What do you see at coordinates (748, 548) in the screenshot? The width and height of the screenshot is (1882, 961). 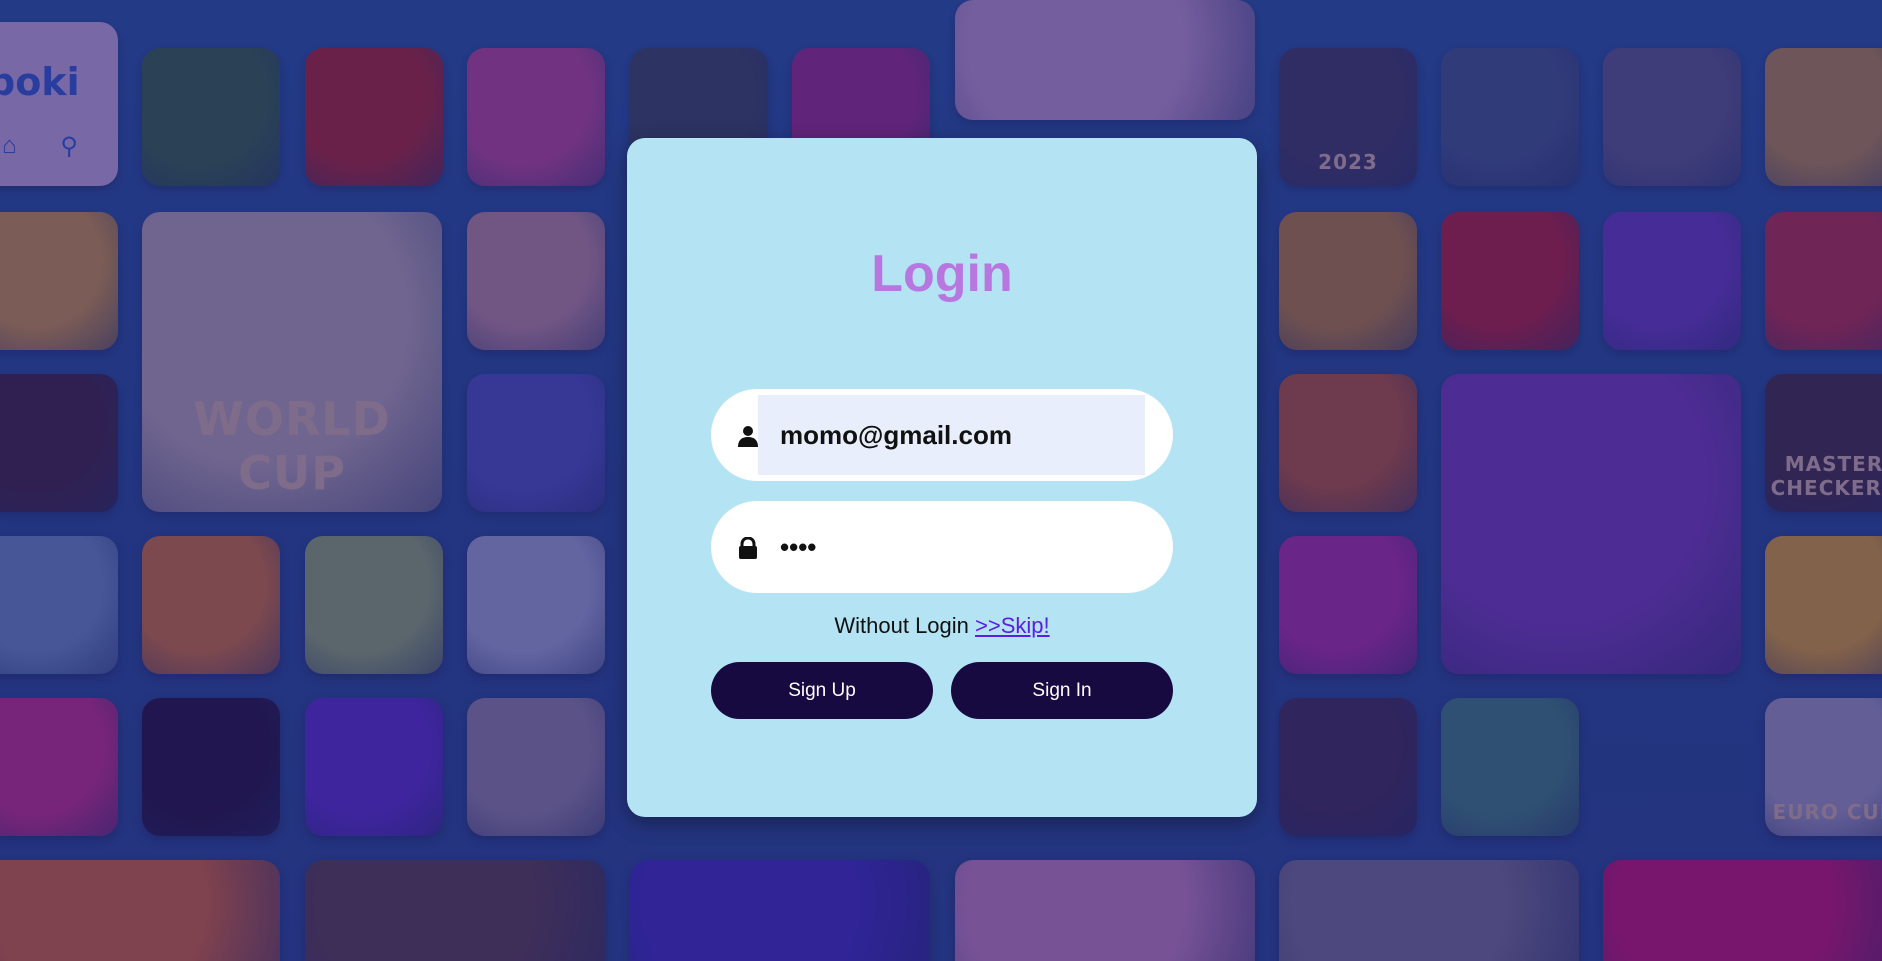 I see `lock-icon` at bounding box center [748, 548].